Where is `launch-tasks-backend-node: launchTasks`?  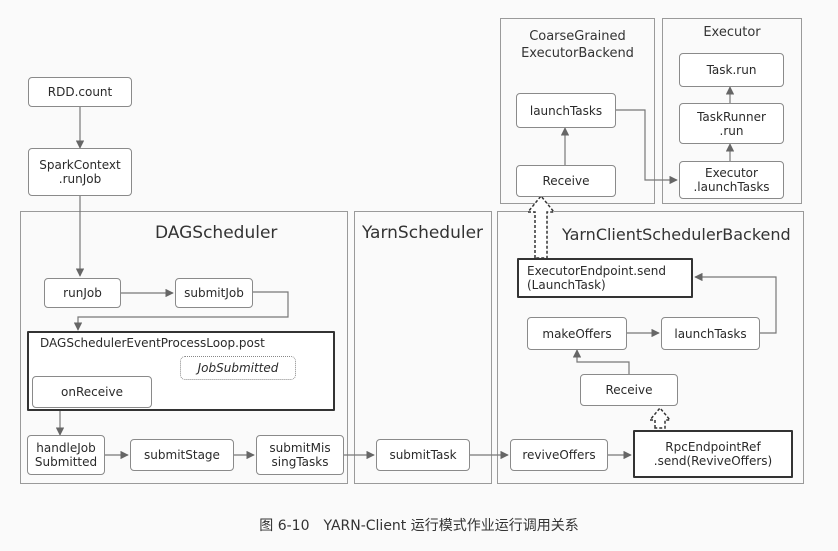
launch-tasks-backend-node: launchTasks is located at coordinates (710, 333).